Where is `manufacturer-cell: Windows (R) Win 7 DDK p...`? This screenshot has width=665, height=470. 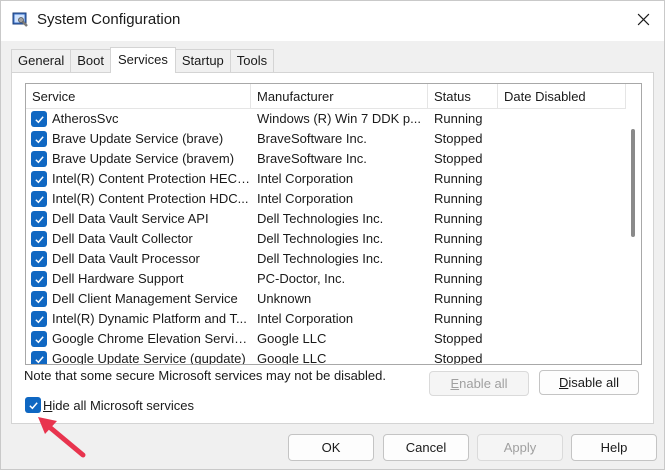 manufacturer-cell: Windows (R) Win 7 DDK p... is located at coordinates (339, 118).